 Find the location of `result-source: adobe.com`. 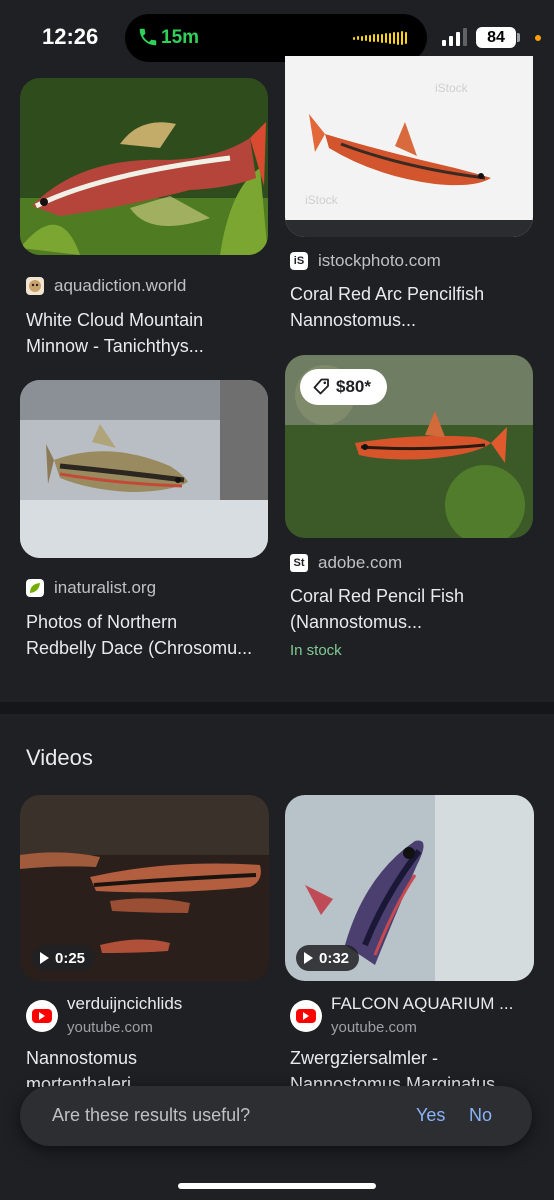

result-source: adobe.com is located at coordinates (360, 562).